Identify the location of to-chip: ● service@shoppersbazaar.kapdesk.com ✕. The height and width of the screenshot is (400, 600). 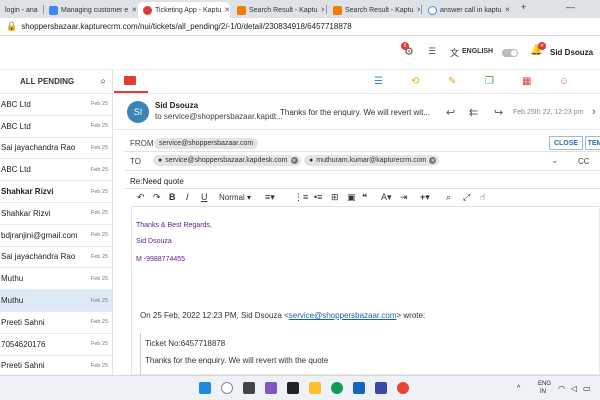
(227, 160).